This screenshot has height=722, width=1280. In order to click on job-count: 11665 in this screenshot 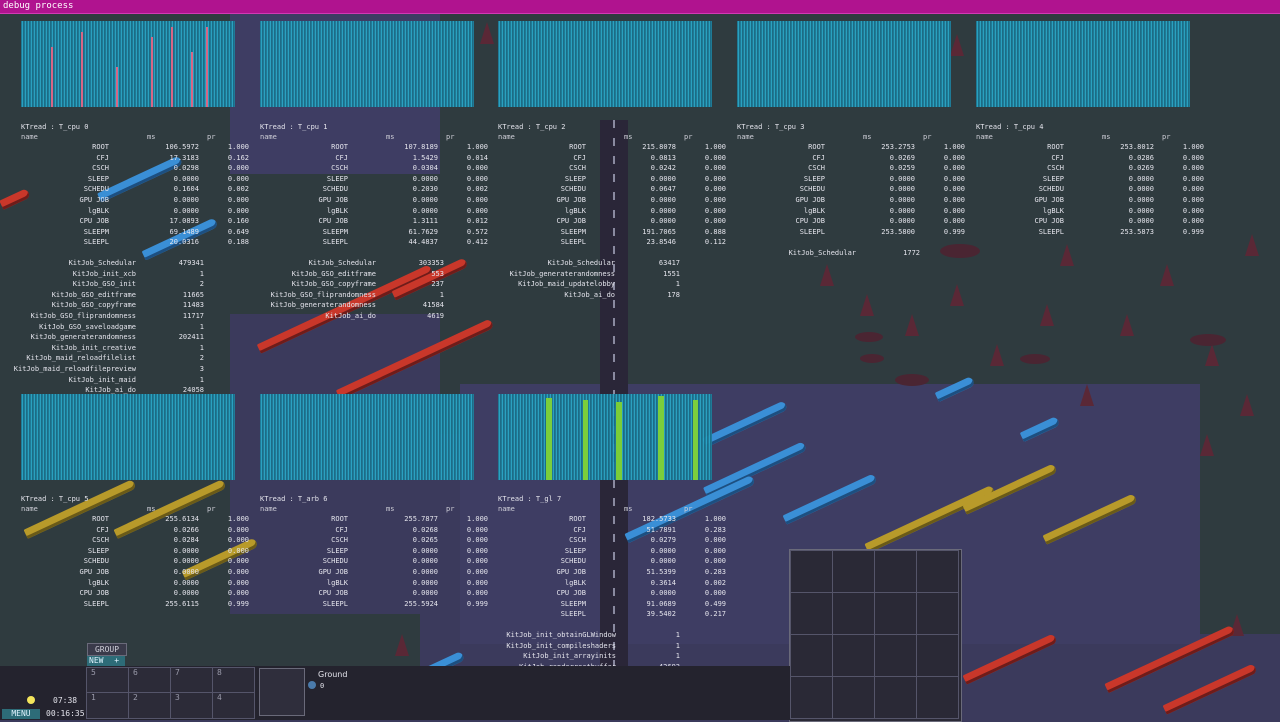, I will do `click(193, 294)`.